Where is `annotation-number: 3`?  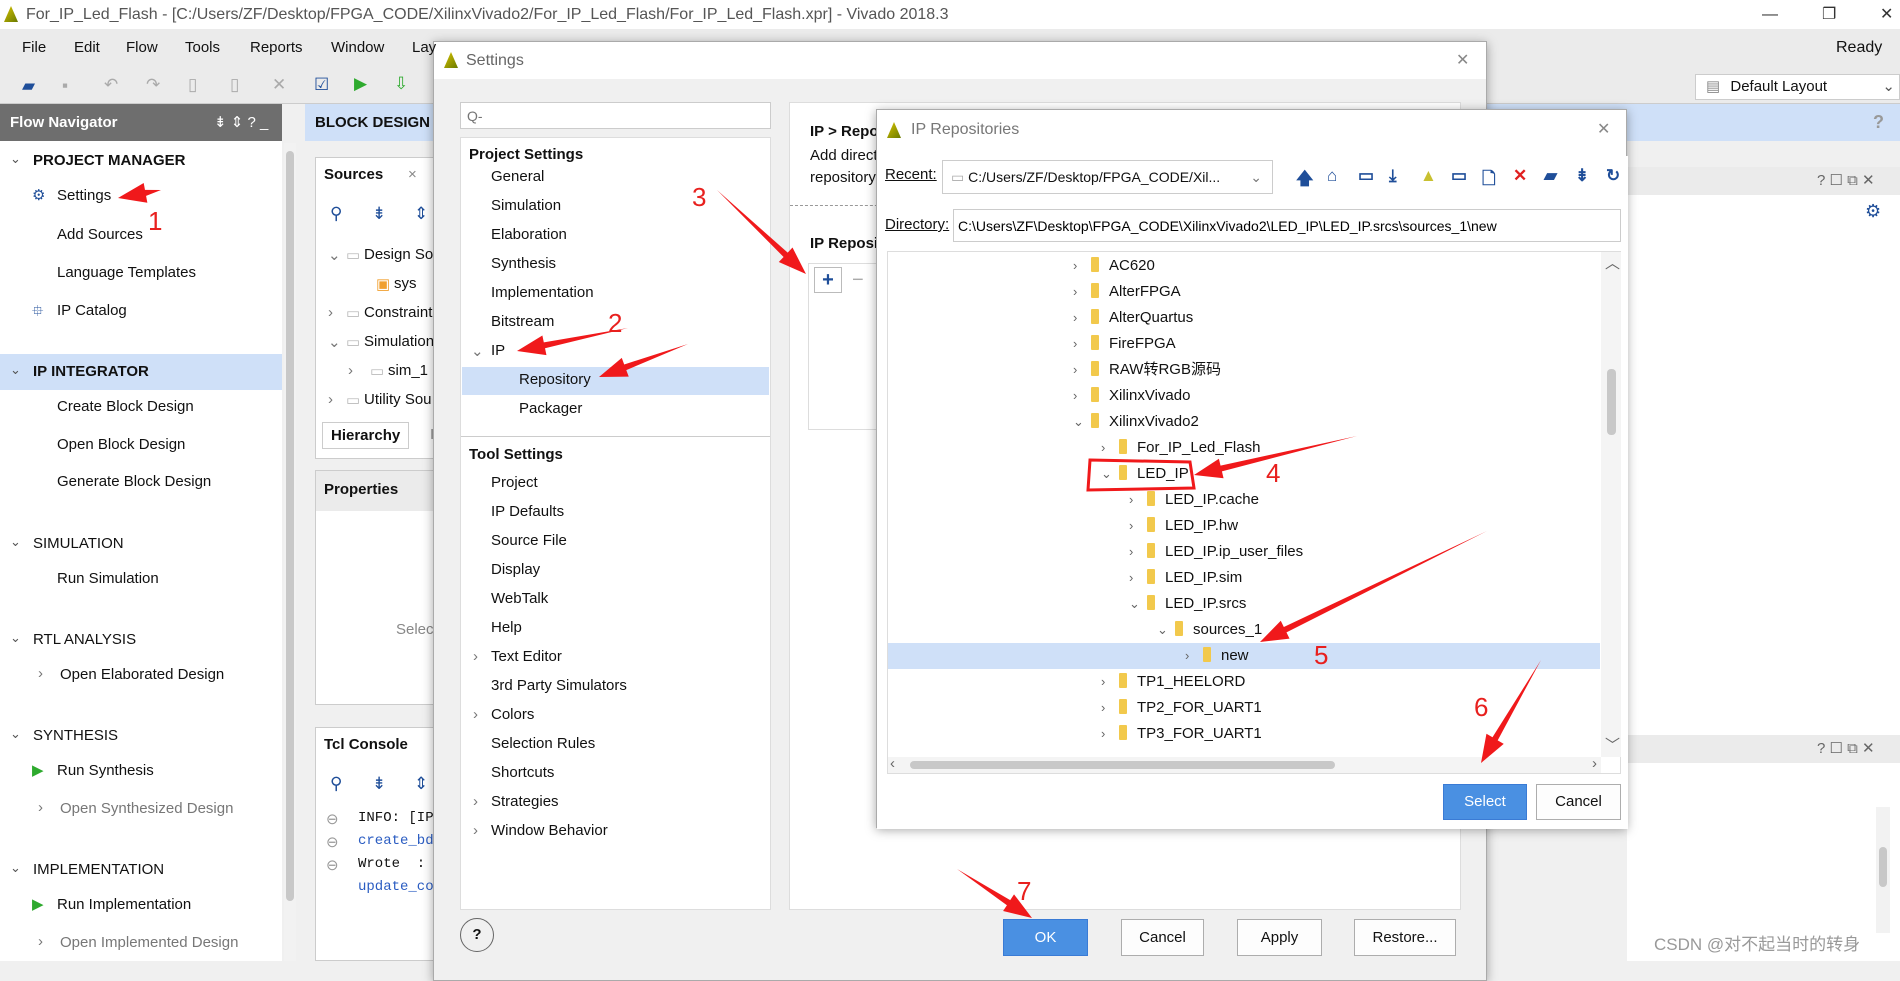
annotation-number: 3 is located at coordinates (699, 197).